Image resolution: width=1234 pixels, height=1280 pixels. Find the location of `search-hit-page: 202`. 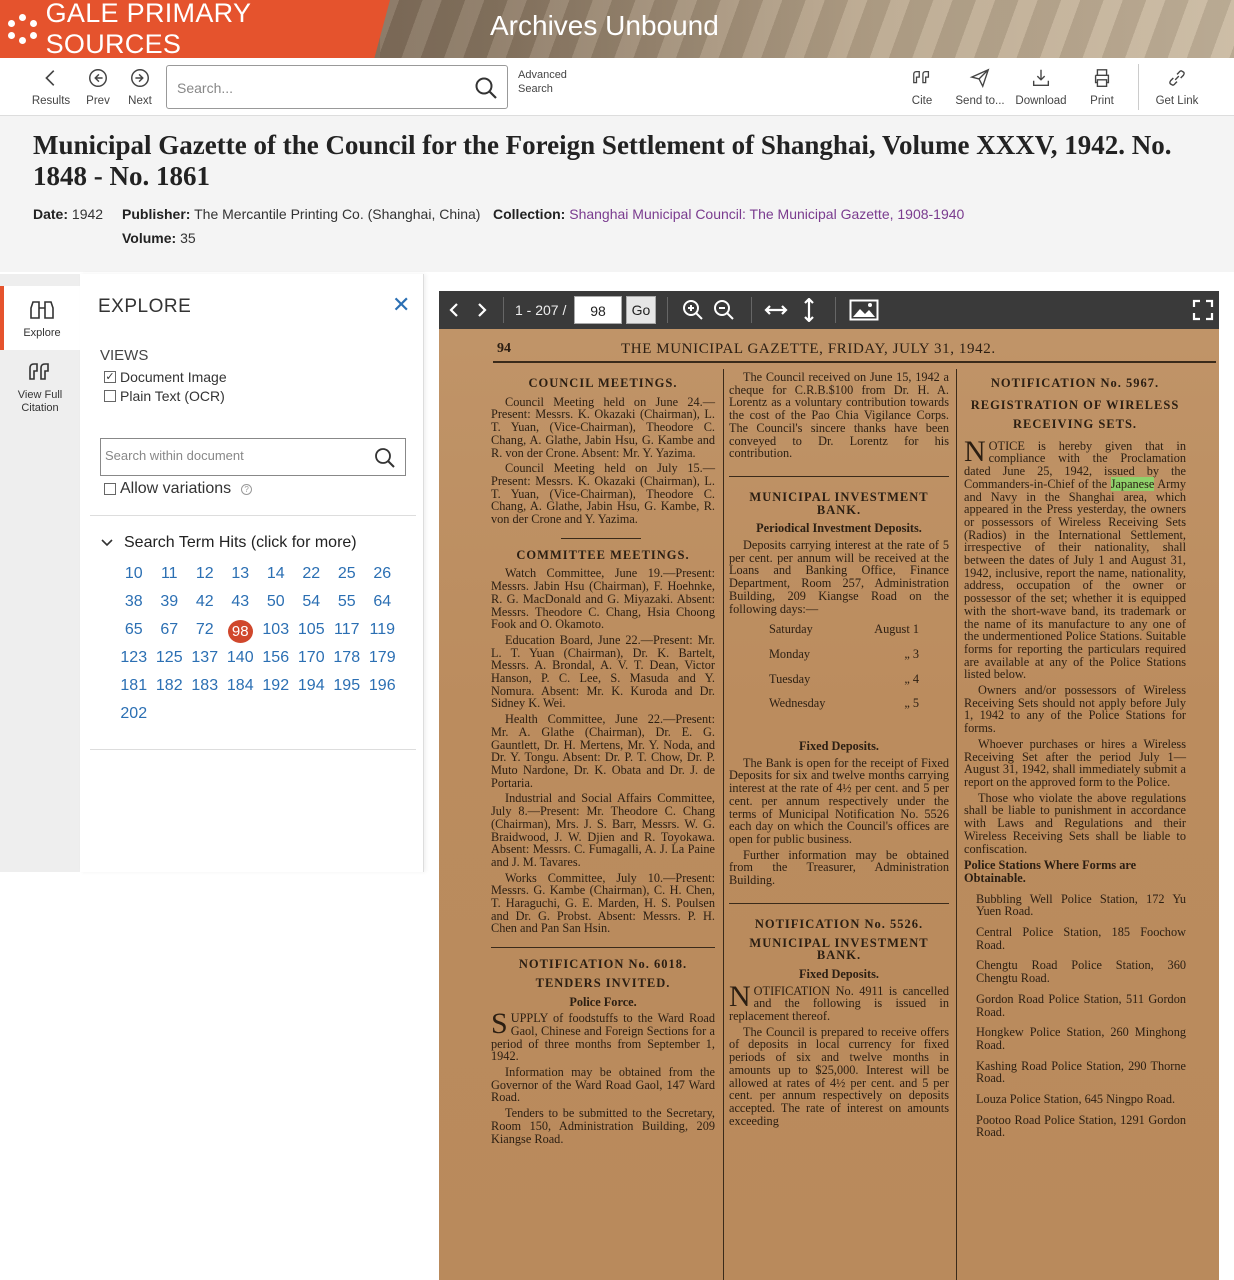

search-hit-page: 202 is located at coordinates (134, 713).